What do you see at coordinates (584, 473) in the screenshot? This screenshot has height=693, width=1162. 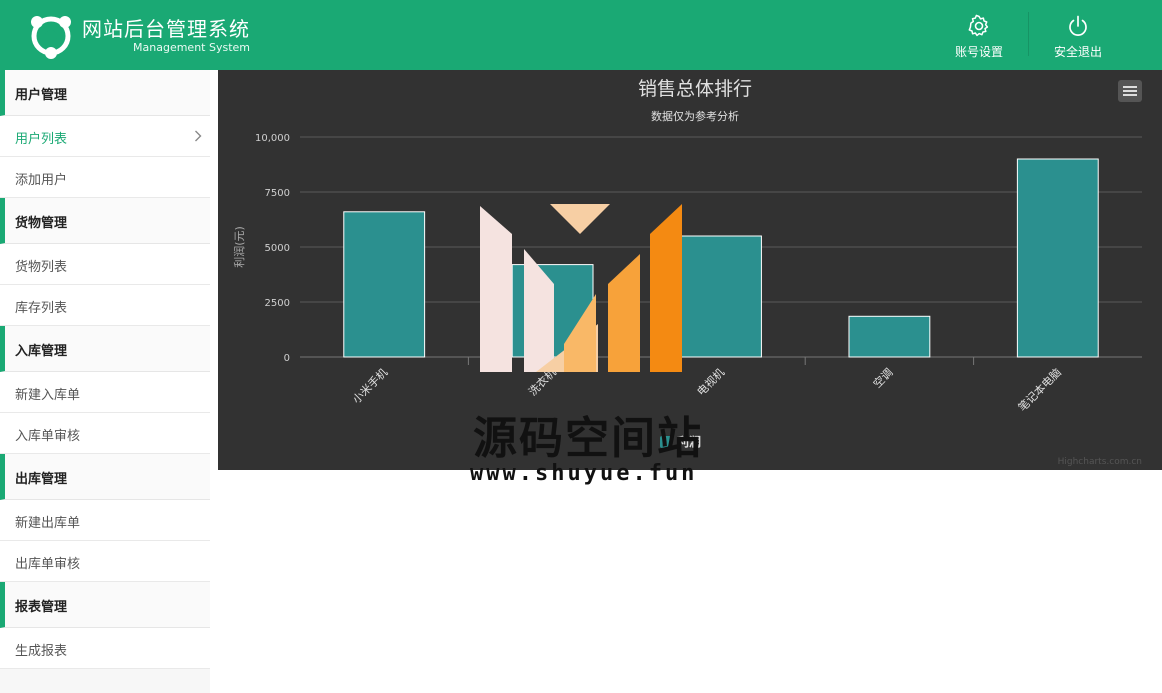 I see `watermark-url: www.shuyue.fun` at bounding box center [584, 473].